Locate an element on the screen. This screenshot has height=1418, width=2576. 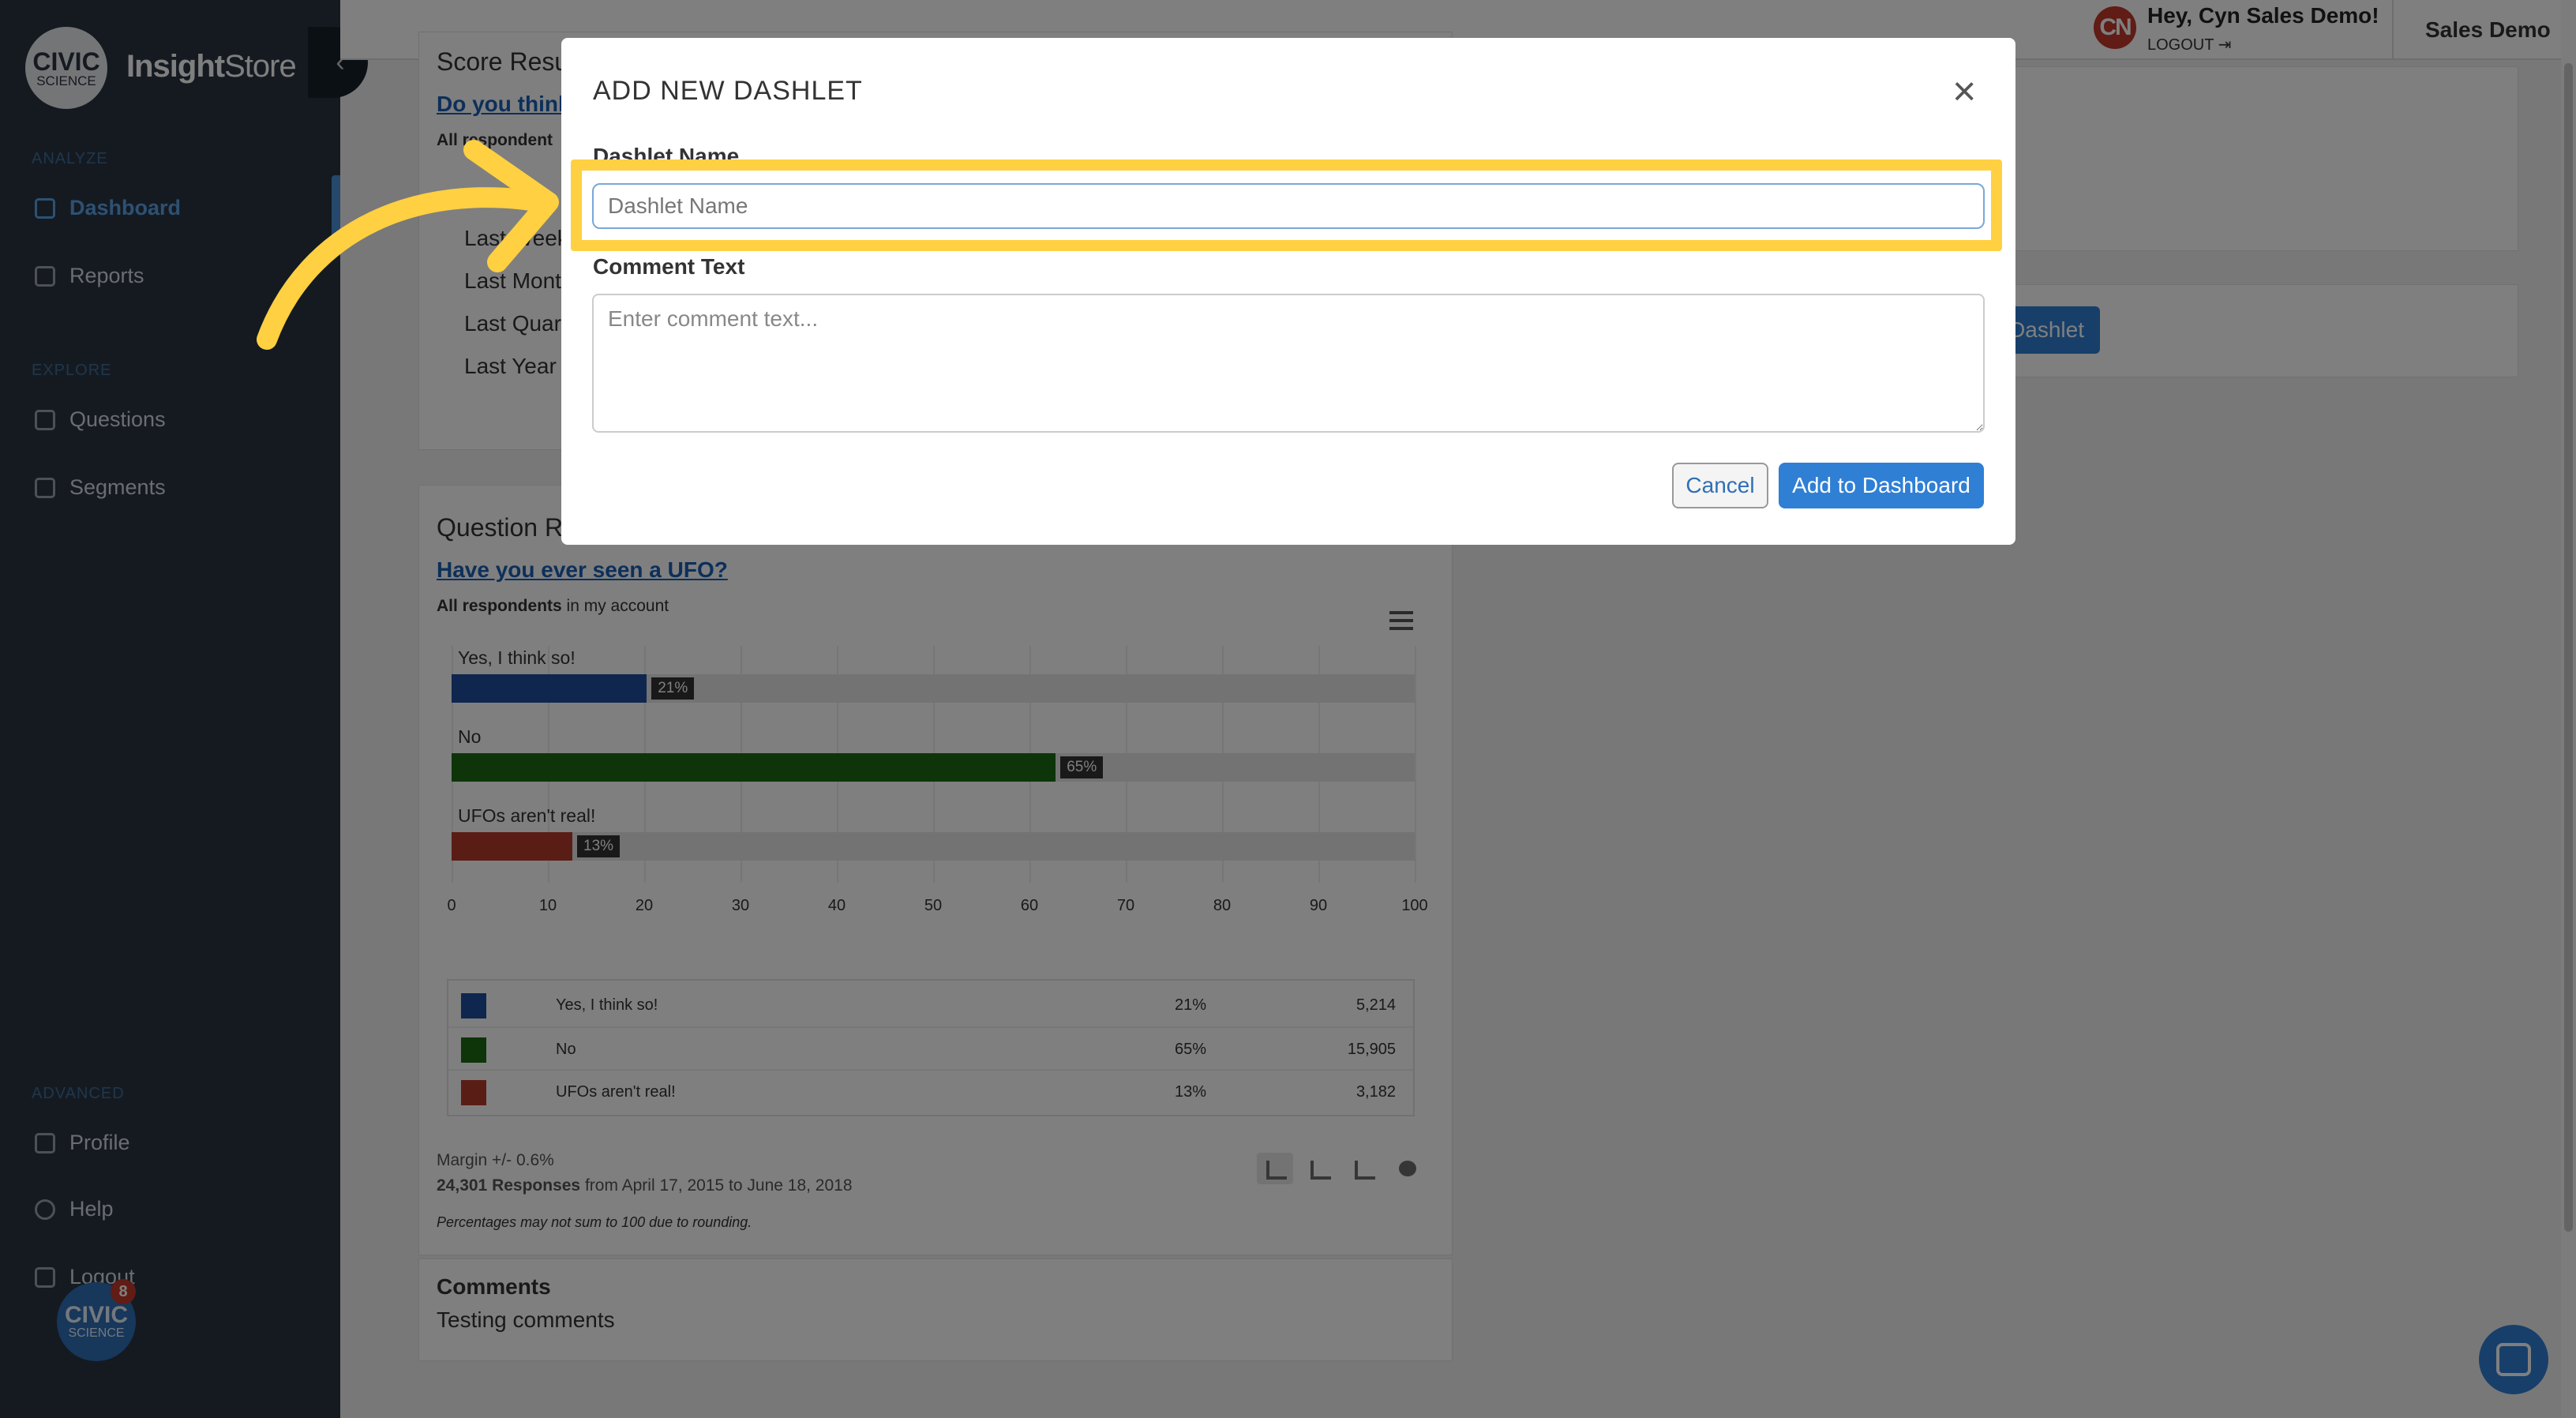
dashlet-name-label: Dashlet Name is located at coordinates (666, 156).